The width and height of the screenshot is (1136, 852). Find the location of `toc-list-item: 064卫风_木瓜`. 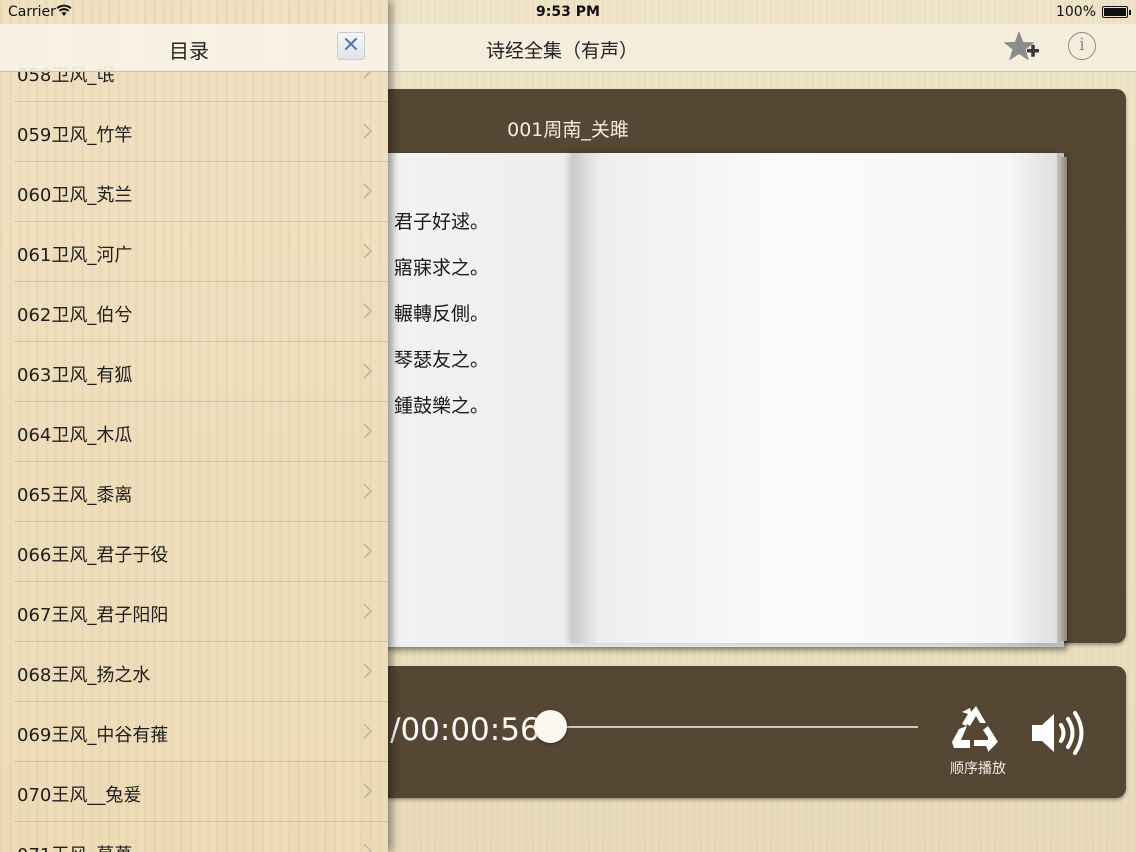

toc-list-item: 064卫风_木瓜 is located at coordinates (201, 432).